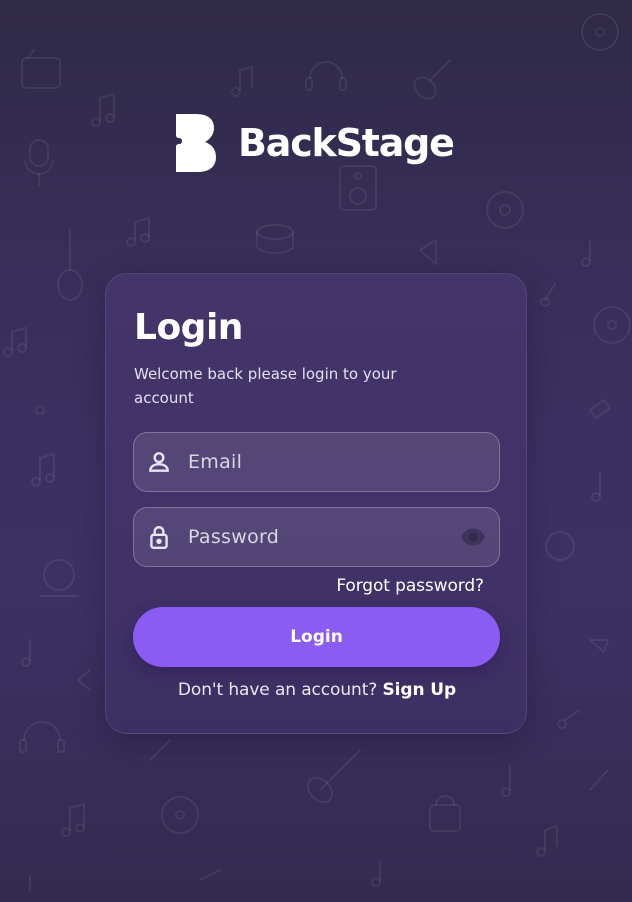 The height and width of the screenshot is (902, 632). I want to click on email-input, so click(343, 462).